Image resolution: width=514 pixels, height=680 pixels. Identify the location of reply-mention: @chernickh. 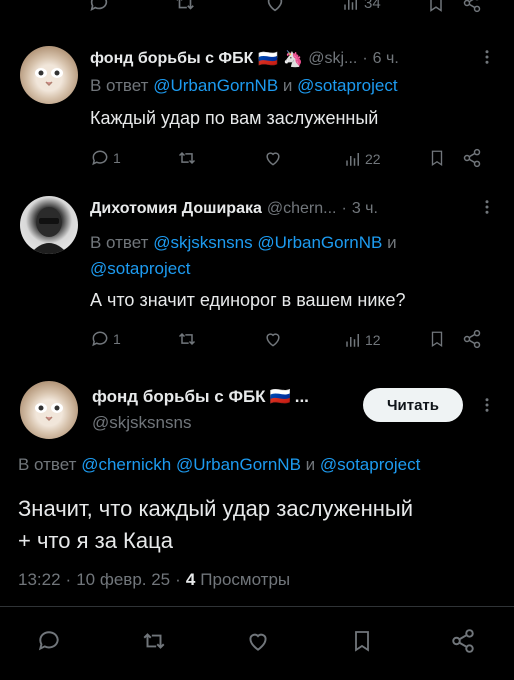
(126, 464).